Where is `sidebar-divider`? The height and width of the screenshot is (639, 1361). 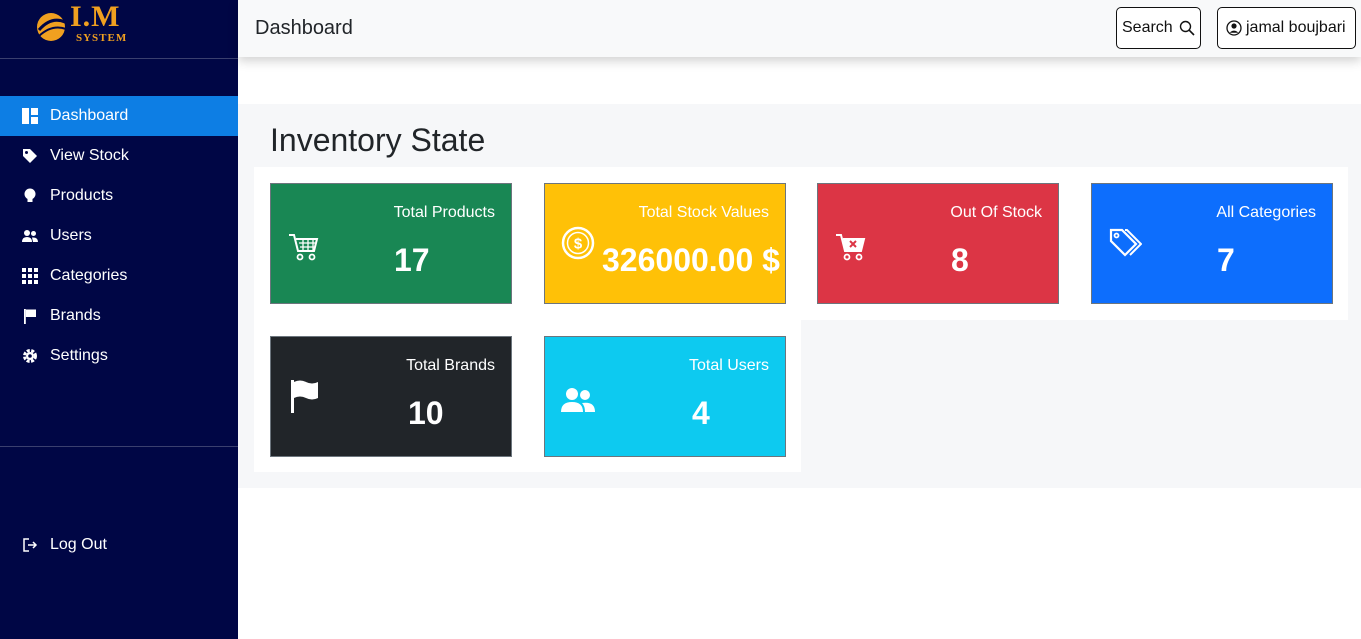 sidebar-divider is located at coordinates (119, 446).